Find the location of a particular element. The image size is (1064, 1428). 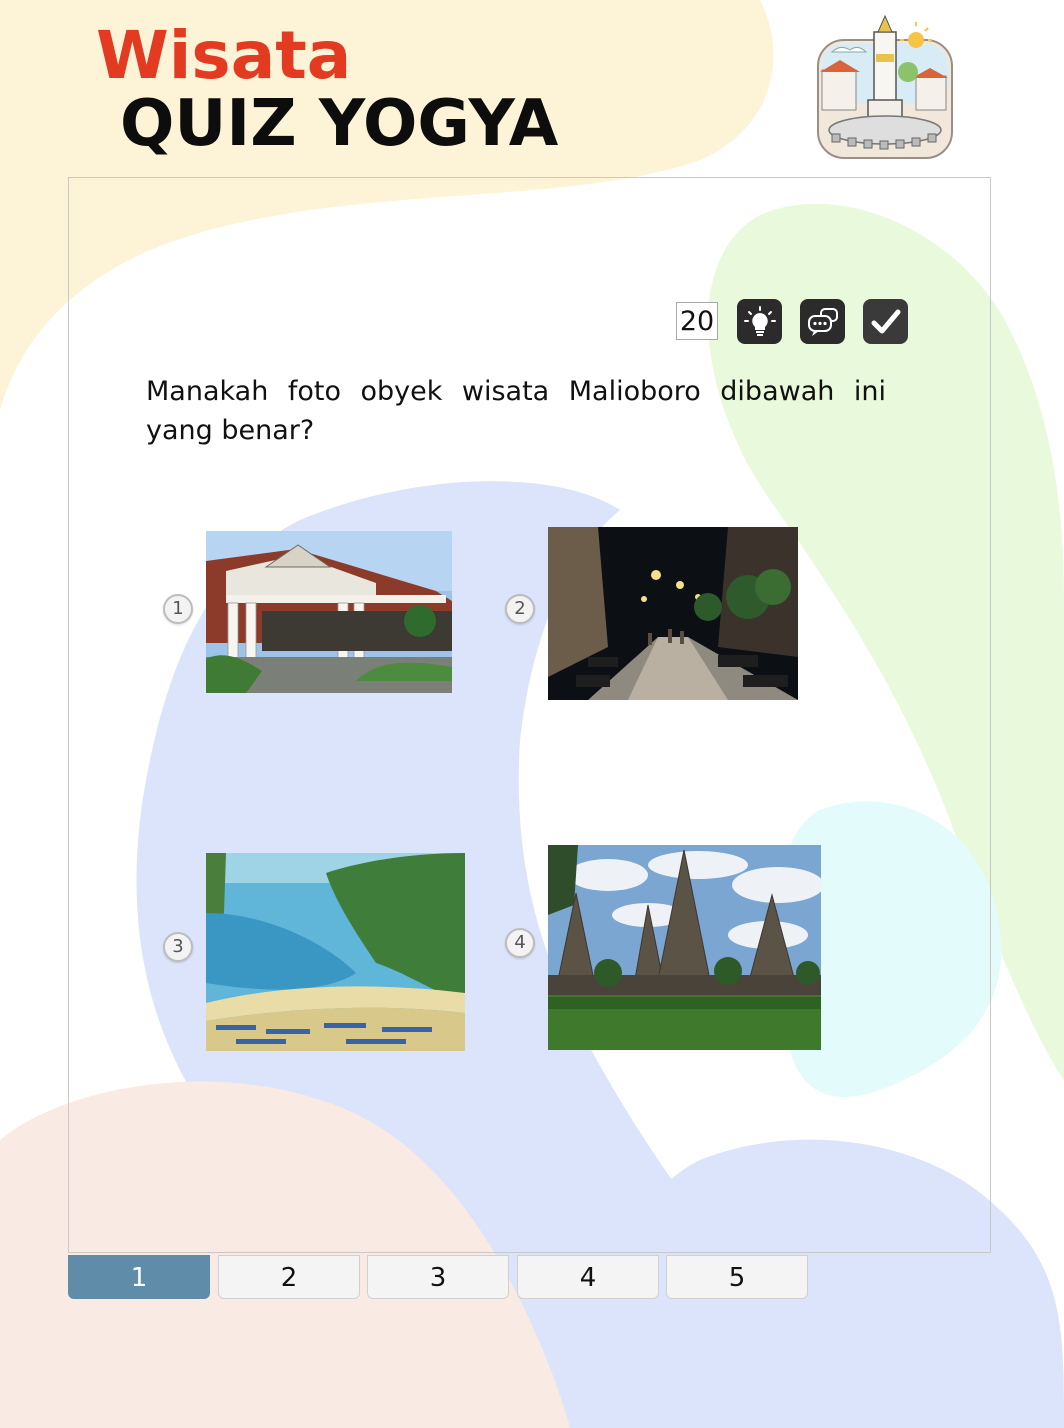

tugu-yogyakarta-icon is located at coordinates (885, 86).